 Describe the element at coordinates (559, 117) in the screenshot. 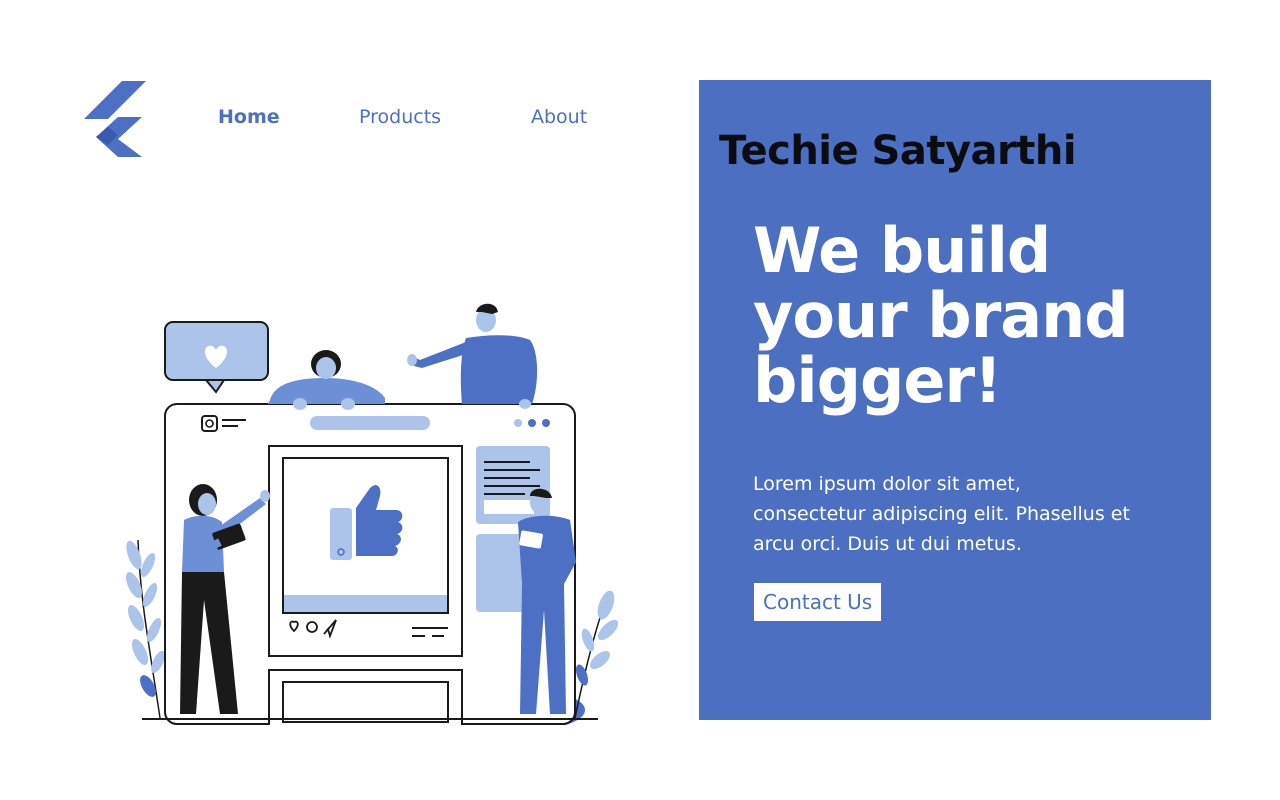

I see `nav-about-link: About` at that location.